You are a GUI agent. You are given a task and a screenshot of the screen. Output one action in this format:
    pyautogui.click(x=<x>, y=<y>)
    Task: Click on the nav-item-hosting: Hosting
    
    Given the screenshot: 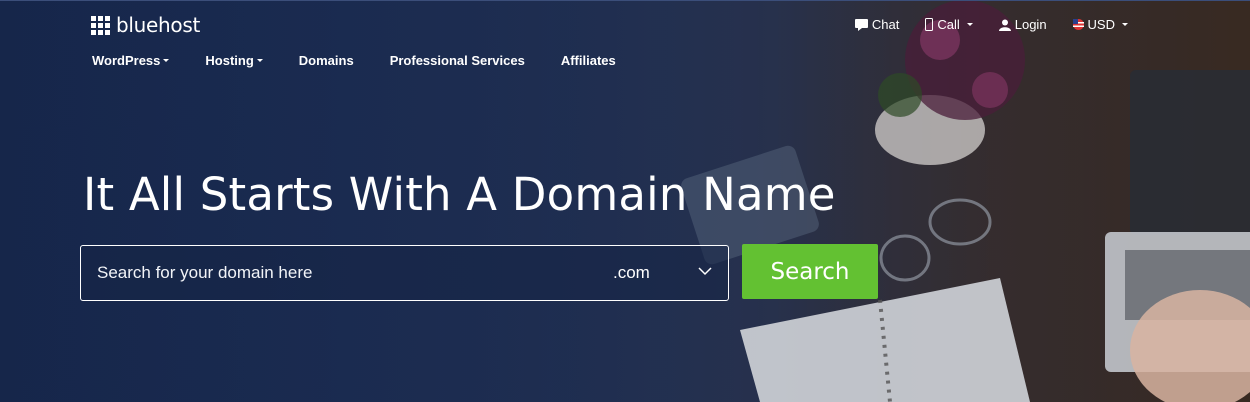 What is the action you would take?
    pyautogui.click(x=234, y=60)
    